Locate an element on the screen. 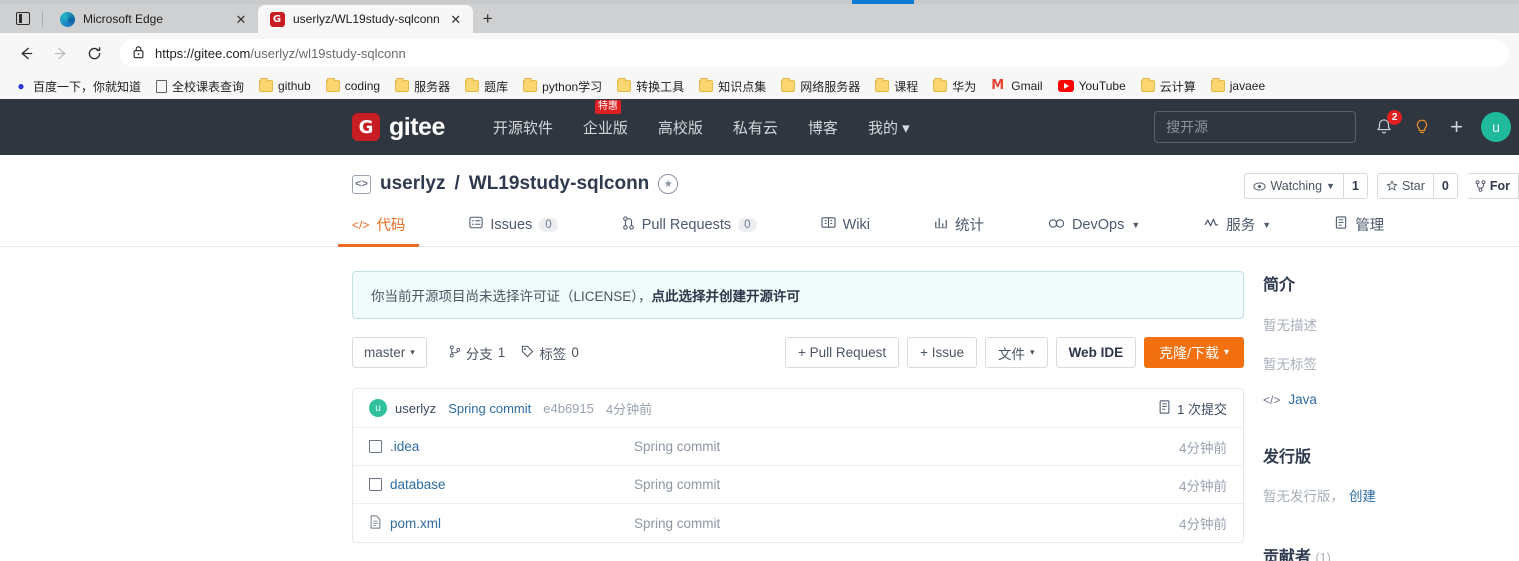  file-name-cell: pom.xml is located at coordinates (501, 523).